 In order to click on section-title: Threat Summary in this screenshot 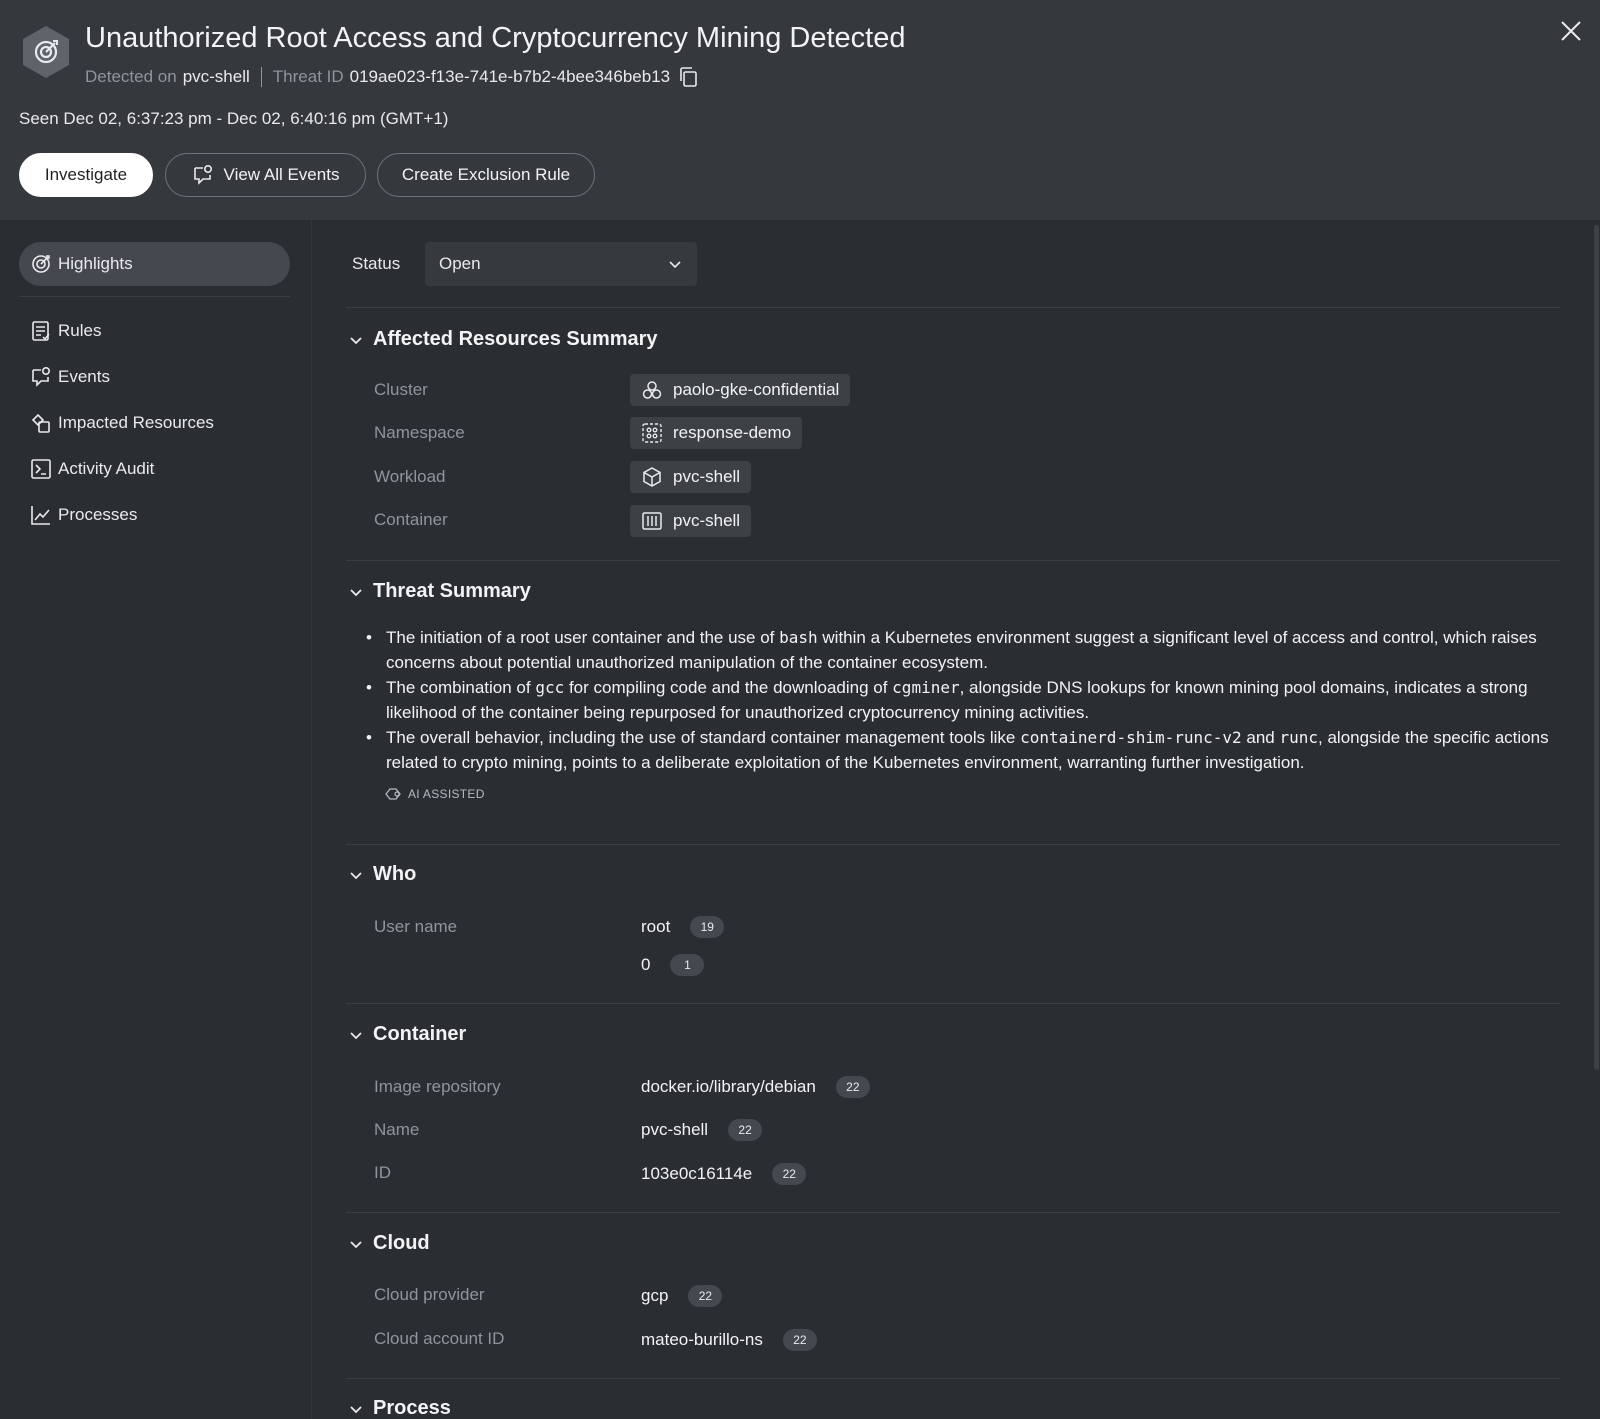, I will do `click(452, 591)`.